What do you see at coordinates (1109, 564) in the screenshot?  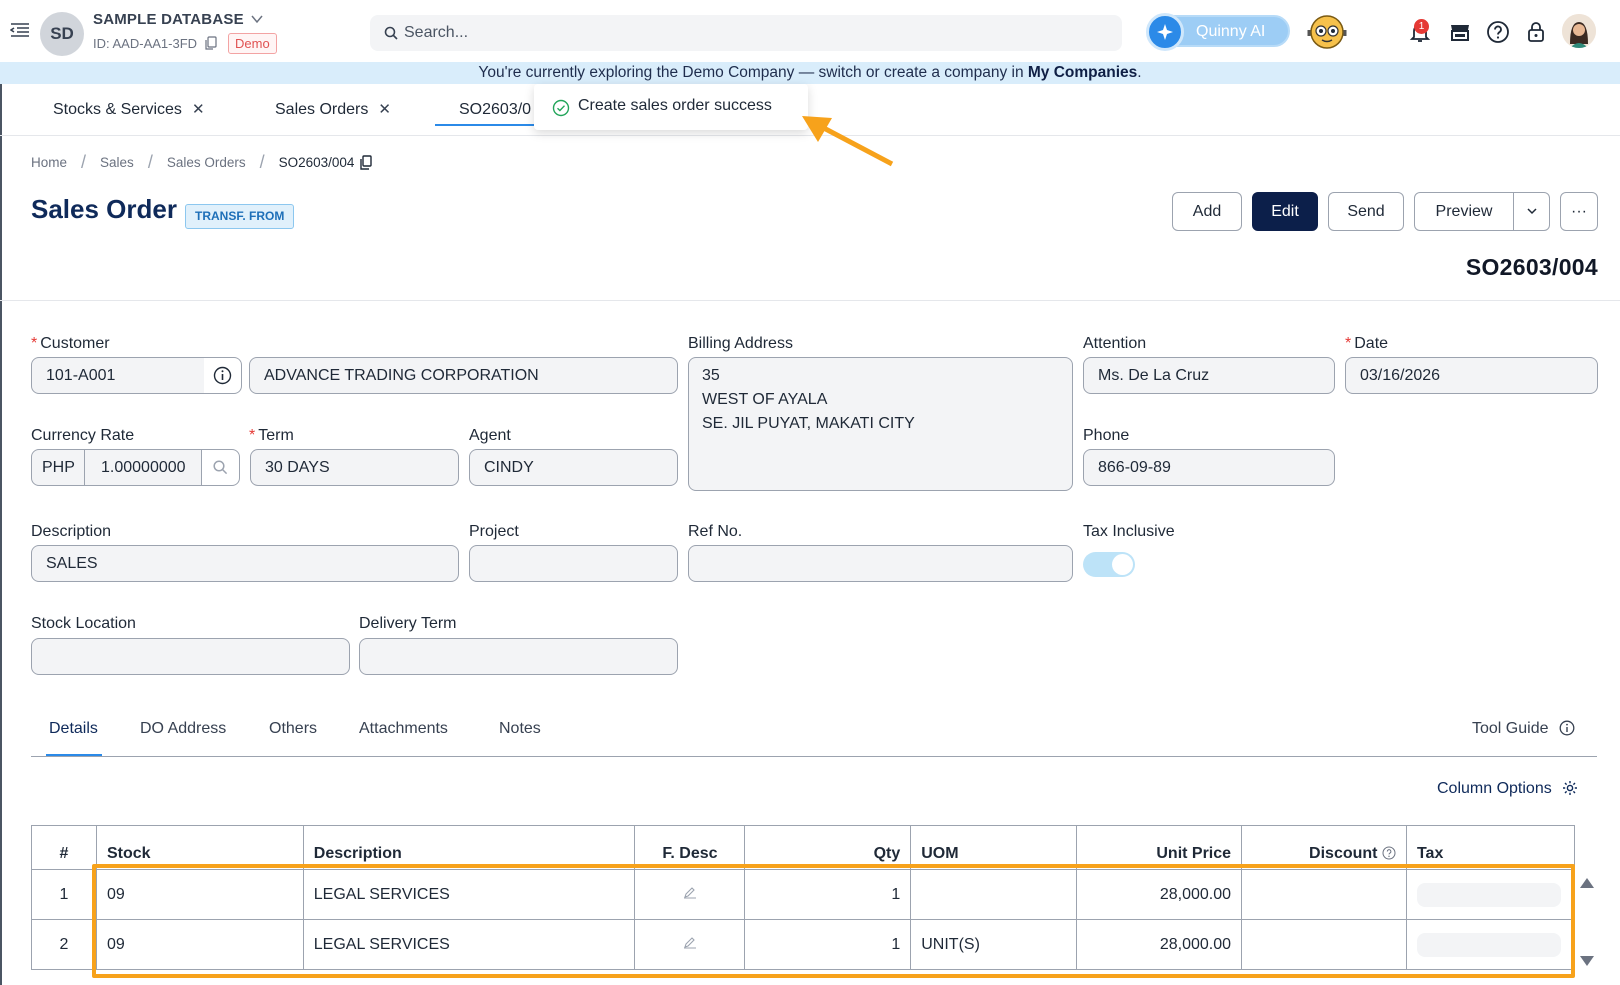 I see `tax-inclusive-toggle` at bounding box center [1109, 564].